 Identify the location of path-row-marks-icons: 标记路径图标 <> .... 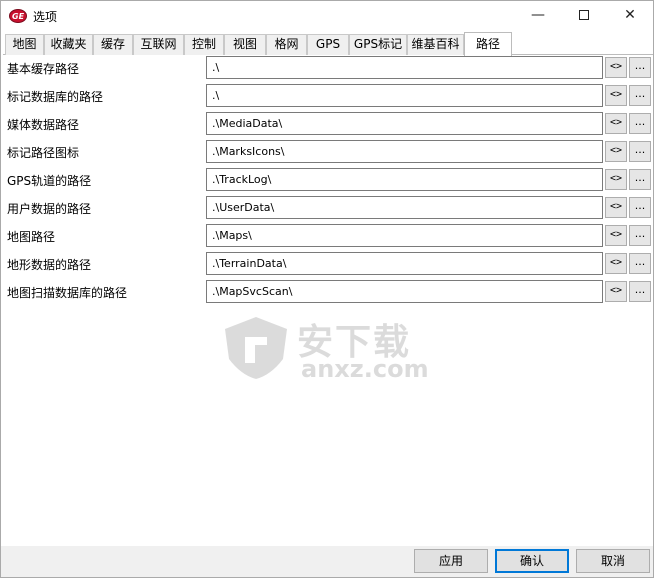
(328, 152).